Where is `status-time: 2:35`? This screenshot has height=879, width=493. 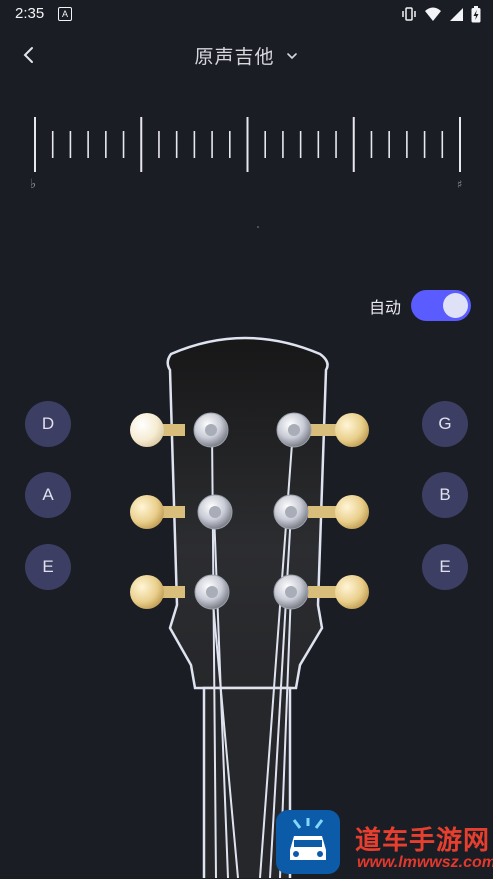
status-time: 2:35 is located at coordinates (30, 13).